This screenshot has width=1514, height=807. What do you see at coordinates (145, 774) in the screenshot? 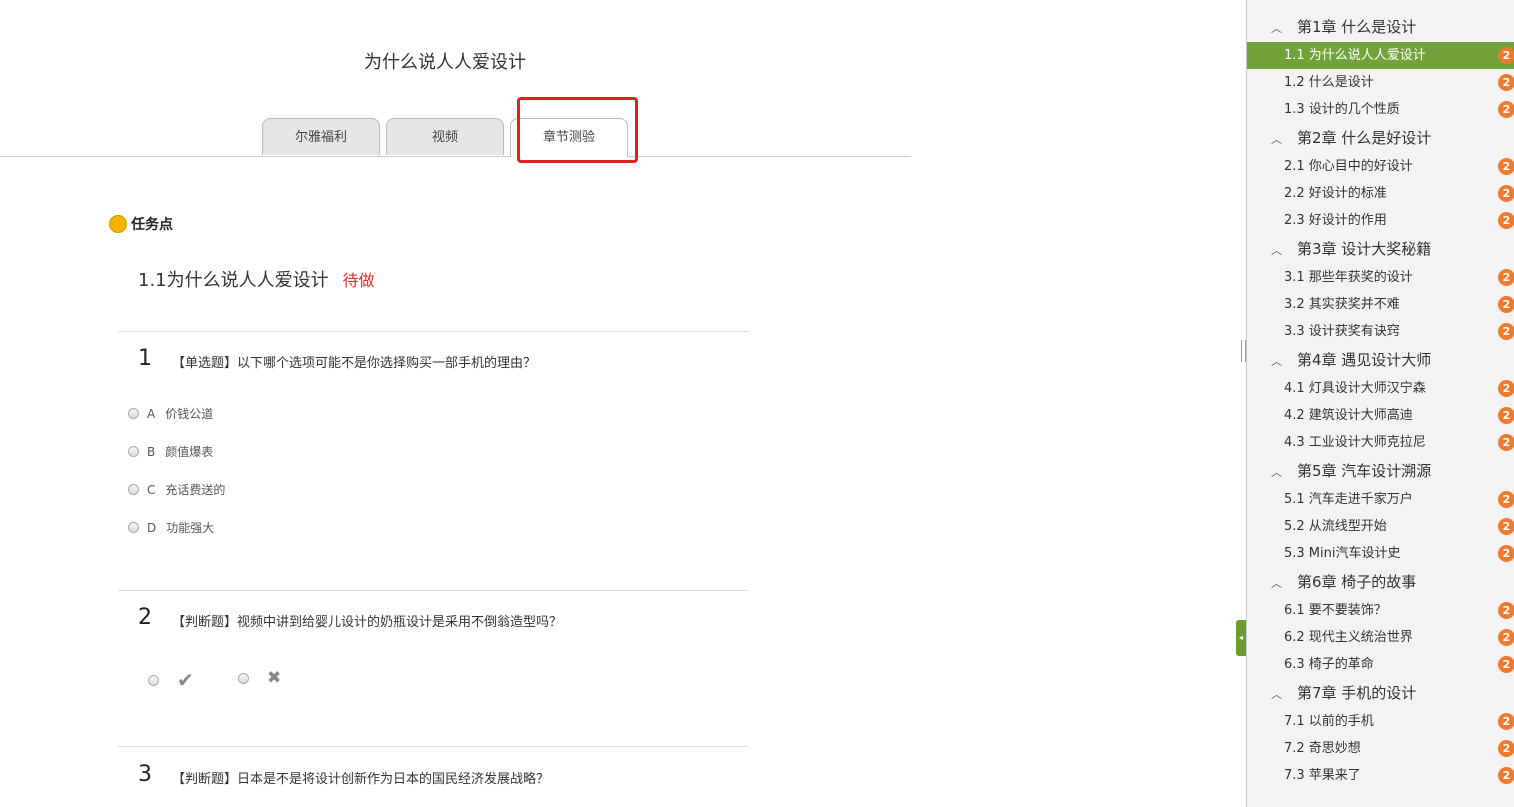
I see `question-number: 3` at bounding box center [145, 774].